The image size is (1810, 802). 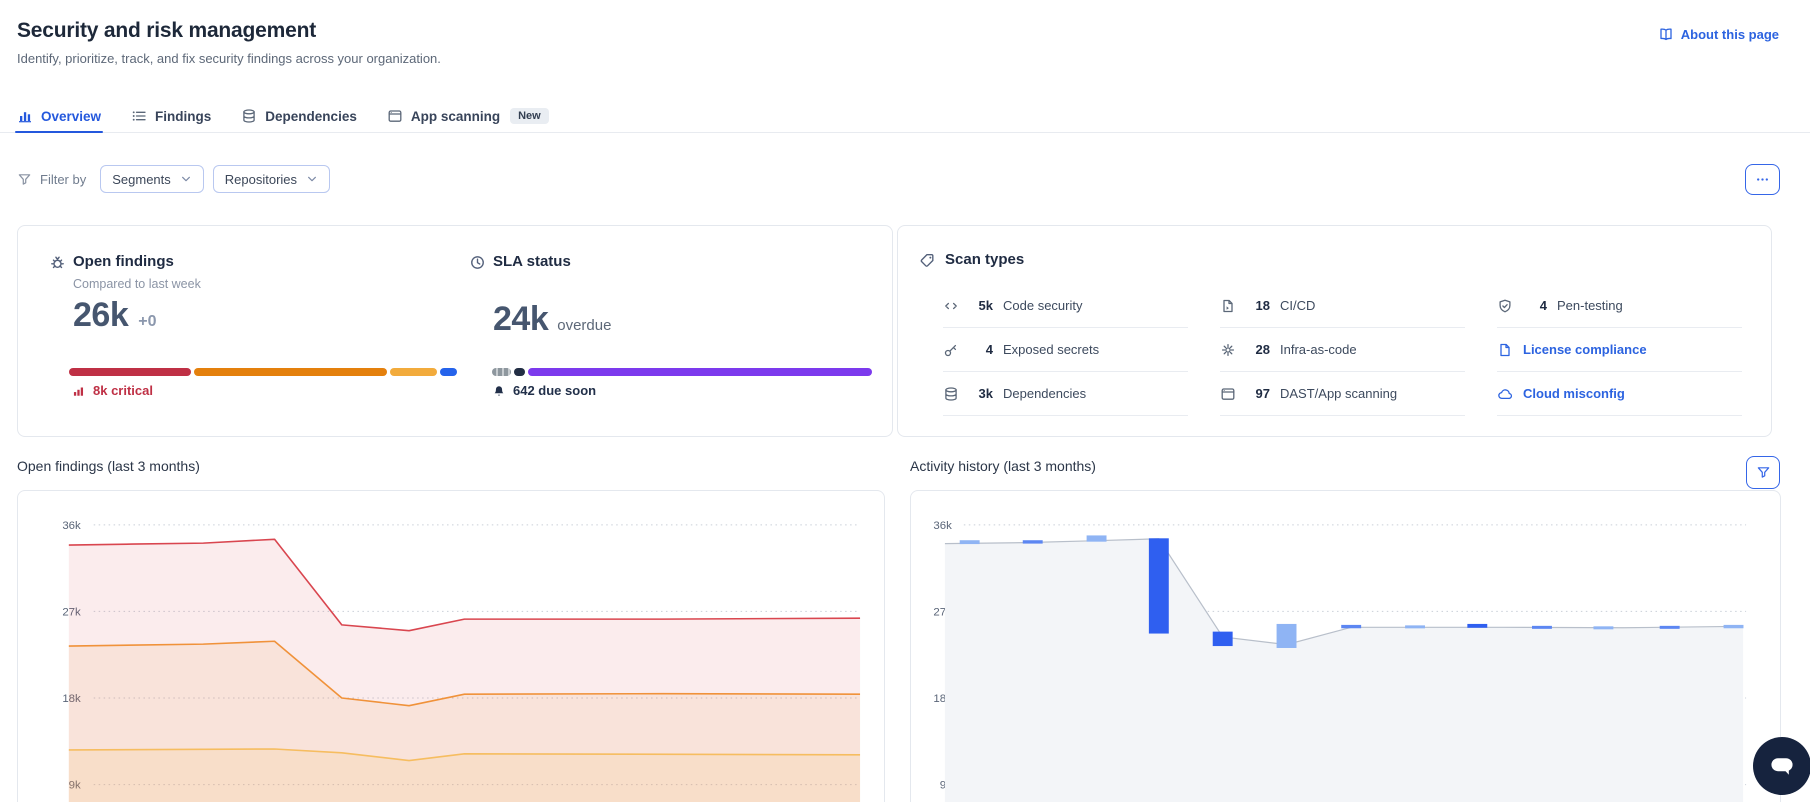 What do you see at coordinates (1051, 349) in the screenshot?
I see `scan-type-label: Exposed secrets` at bounding box center [1051, 349].